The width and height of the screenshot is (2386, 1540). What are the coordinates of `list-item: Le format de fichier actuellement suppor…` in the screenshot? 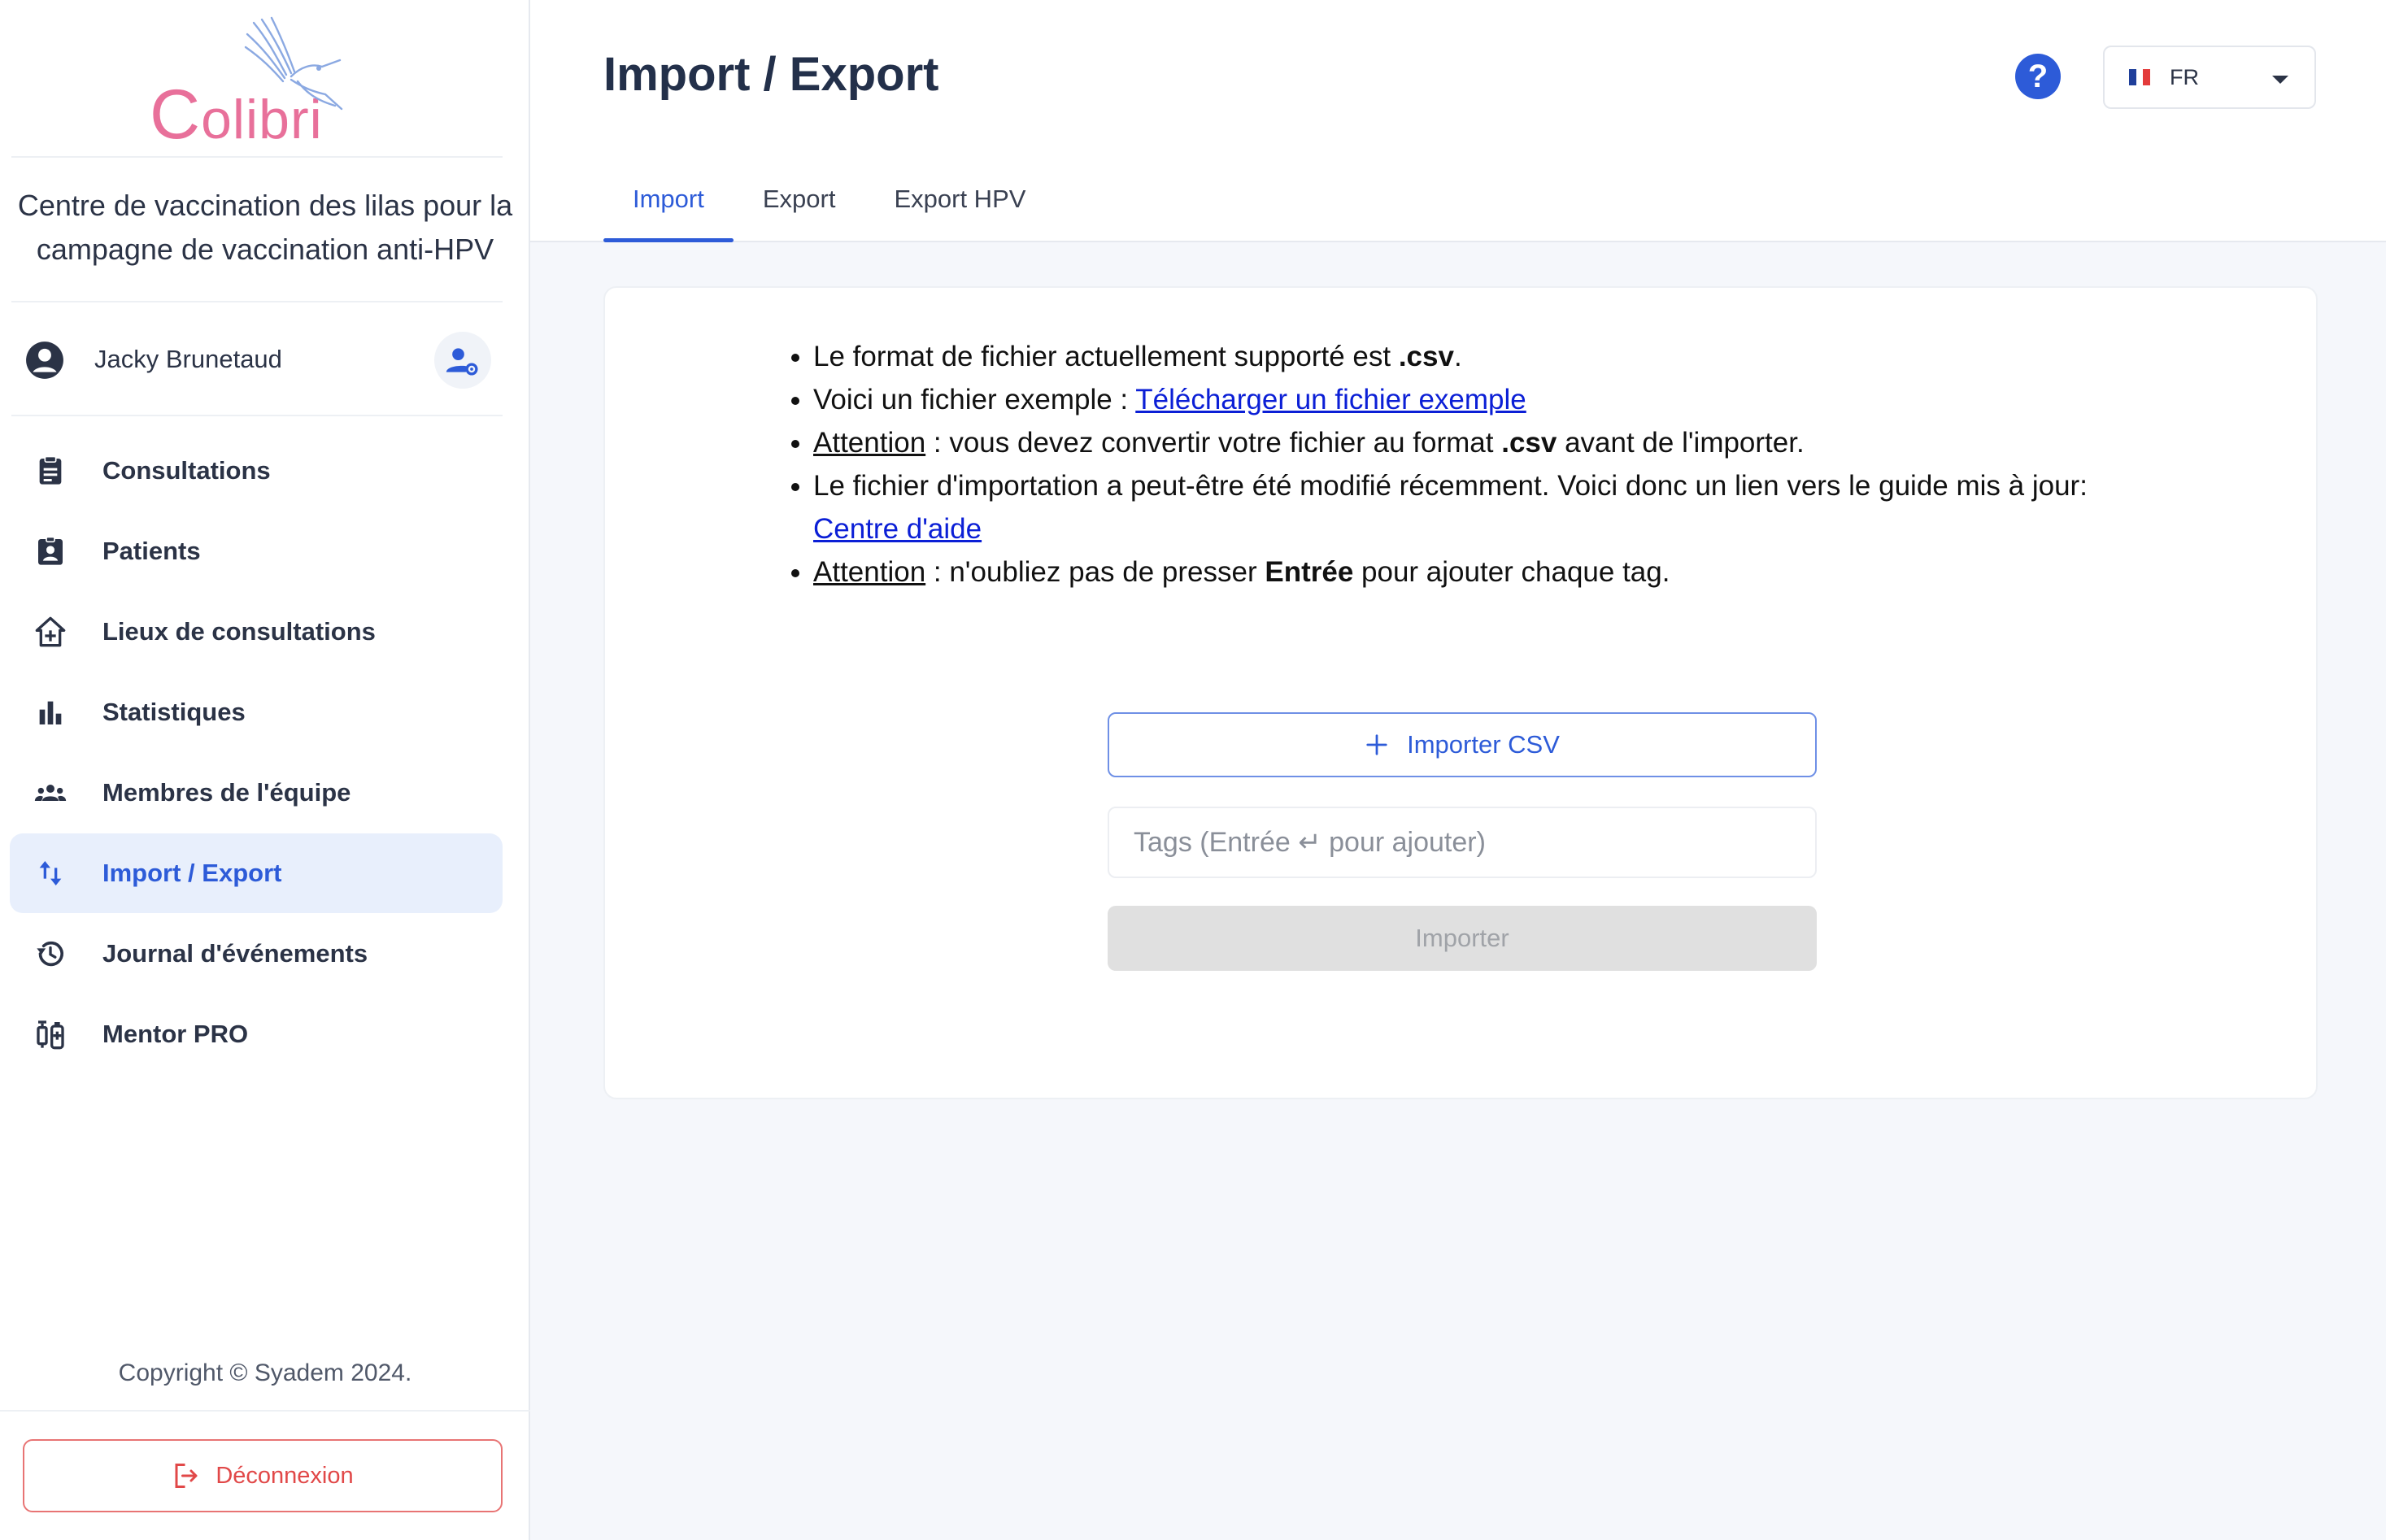 It's located at (1486, 356).